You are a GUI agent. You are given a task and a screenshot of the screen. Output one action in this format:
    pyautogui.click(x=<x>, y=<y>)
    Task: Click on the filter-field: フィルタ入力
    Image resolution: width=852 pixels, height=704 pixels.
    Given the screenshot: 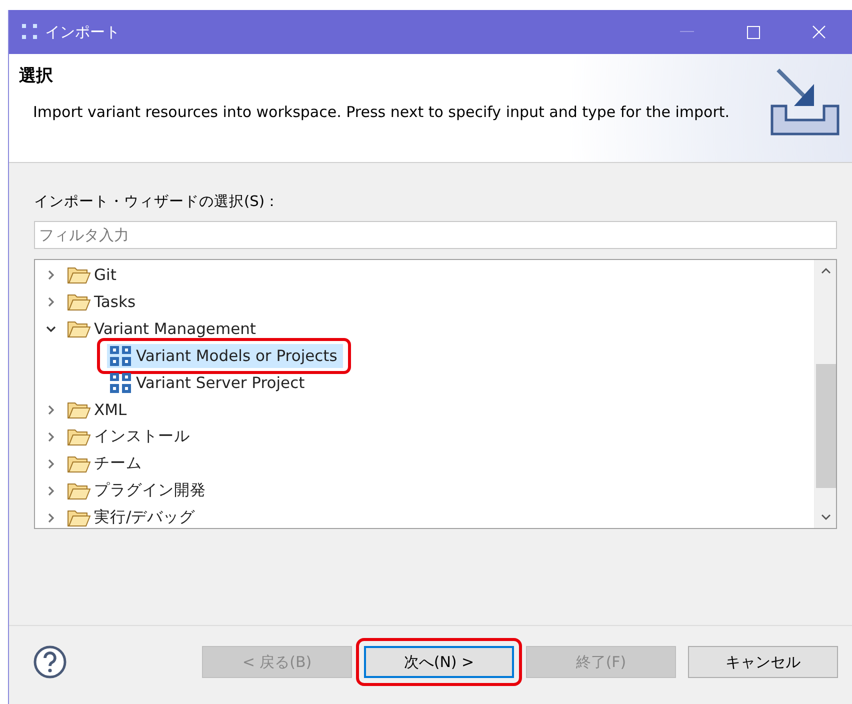 What is the action you would take?
    pyautogui.click(x=435, y=235)
    